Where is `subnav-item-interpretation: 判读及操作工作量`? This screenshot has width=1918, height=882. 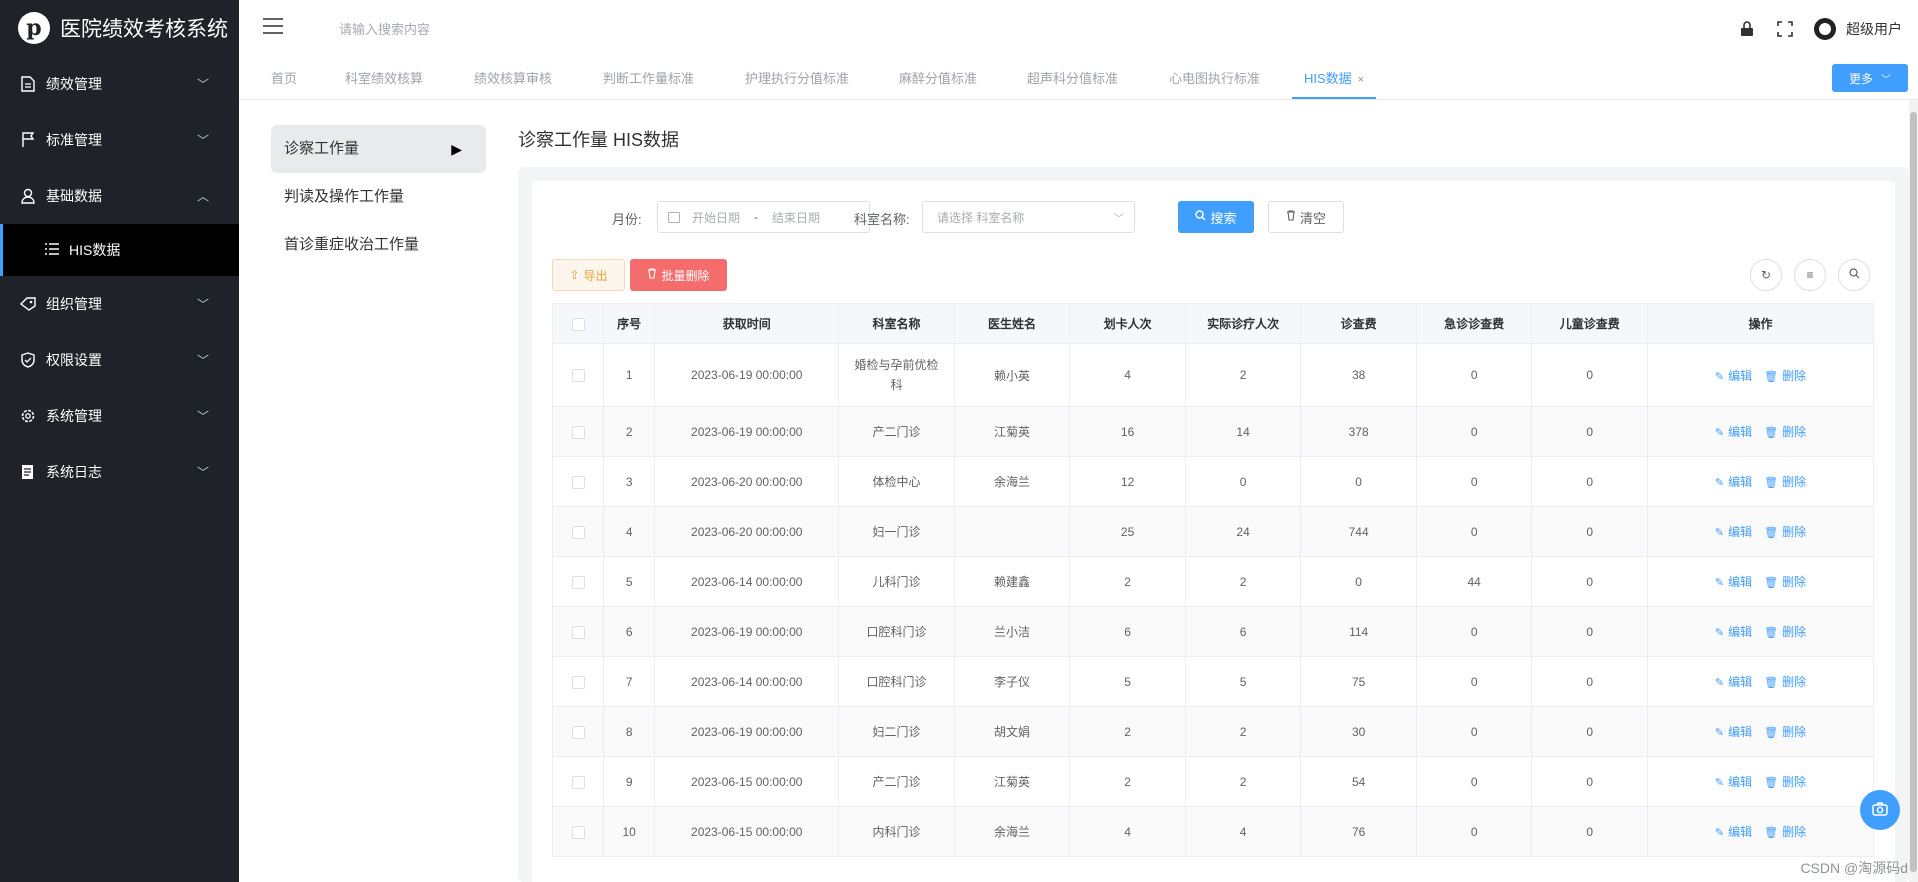 subnav-item-interpretation: 判读及操作工作量 is located at coordinates (378, 197).